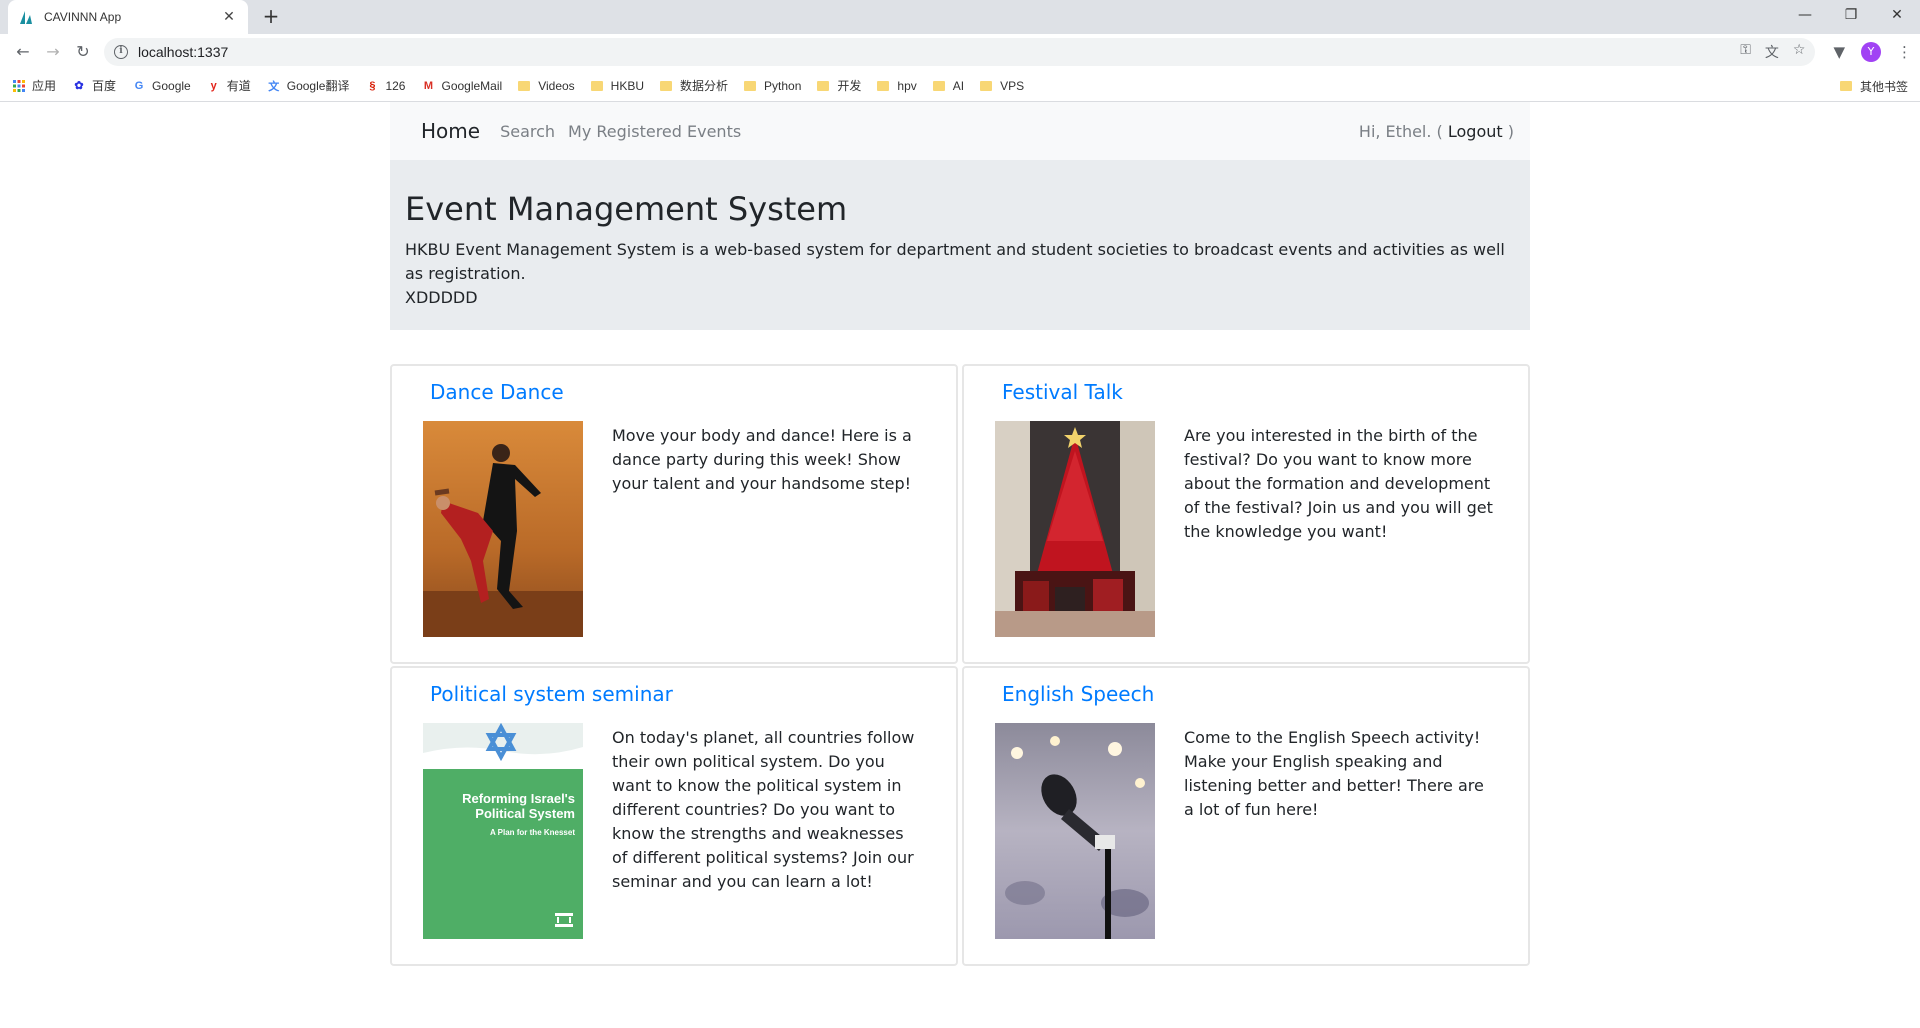 This screenshot has height=1028, width=1920. What do you see at coordinates (1897, 15) in the screenshot?
I see `window-close-button: ✕` at bounding box center [1897, 15].